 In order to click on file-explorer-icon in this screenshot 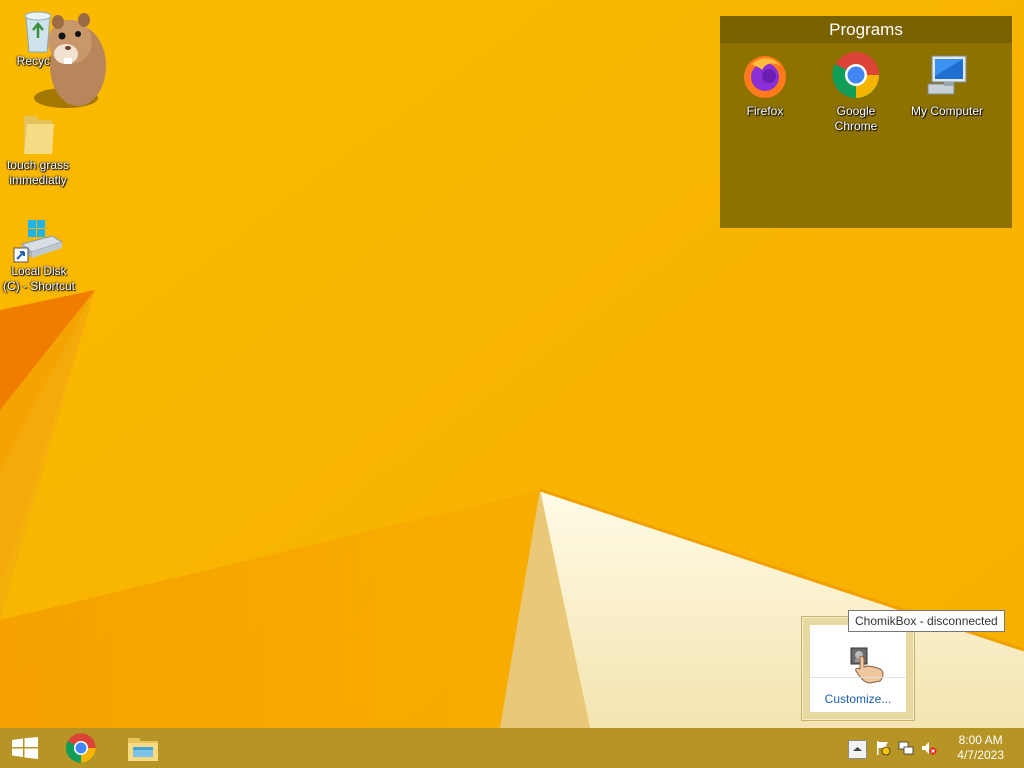, I will do `click(143, 749)`.